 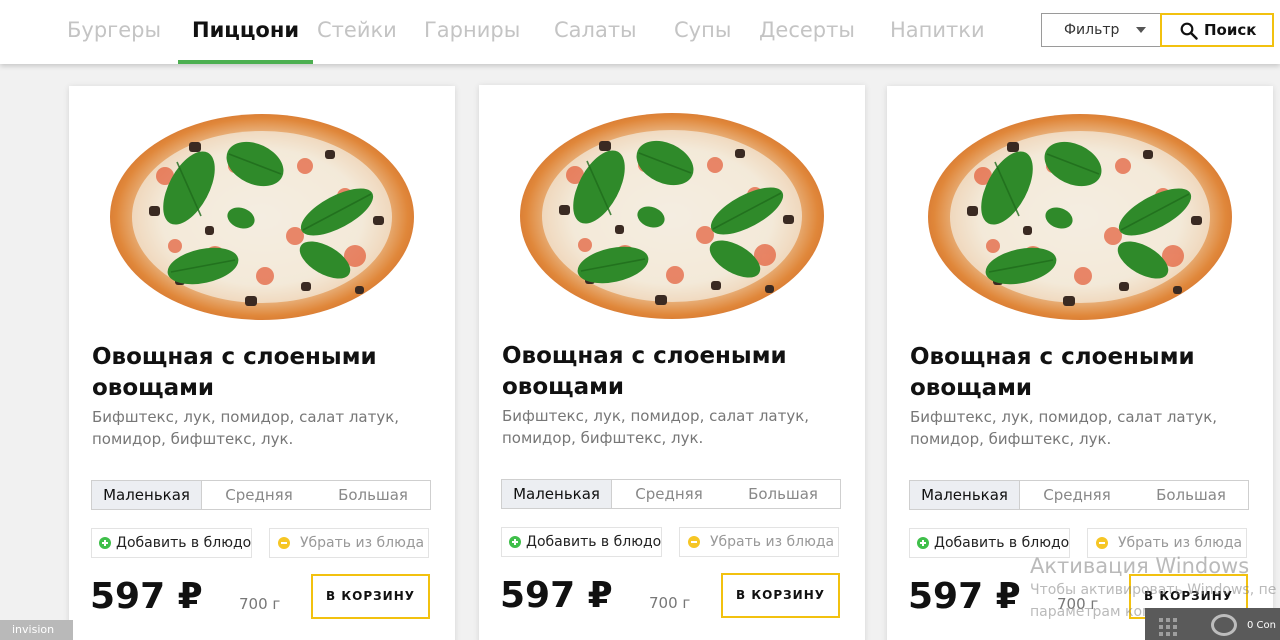 I want to click on filter-label: Фильтр, so click(x=1092, y=30).